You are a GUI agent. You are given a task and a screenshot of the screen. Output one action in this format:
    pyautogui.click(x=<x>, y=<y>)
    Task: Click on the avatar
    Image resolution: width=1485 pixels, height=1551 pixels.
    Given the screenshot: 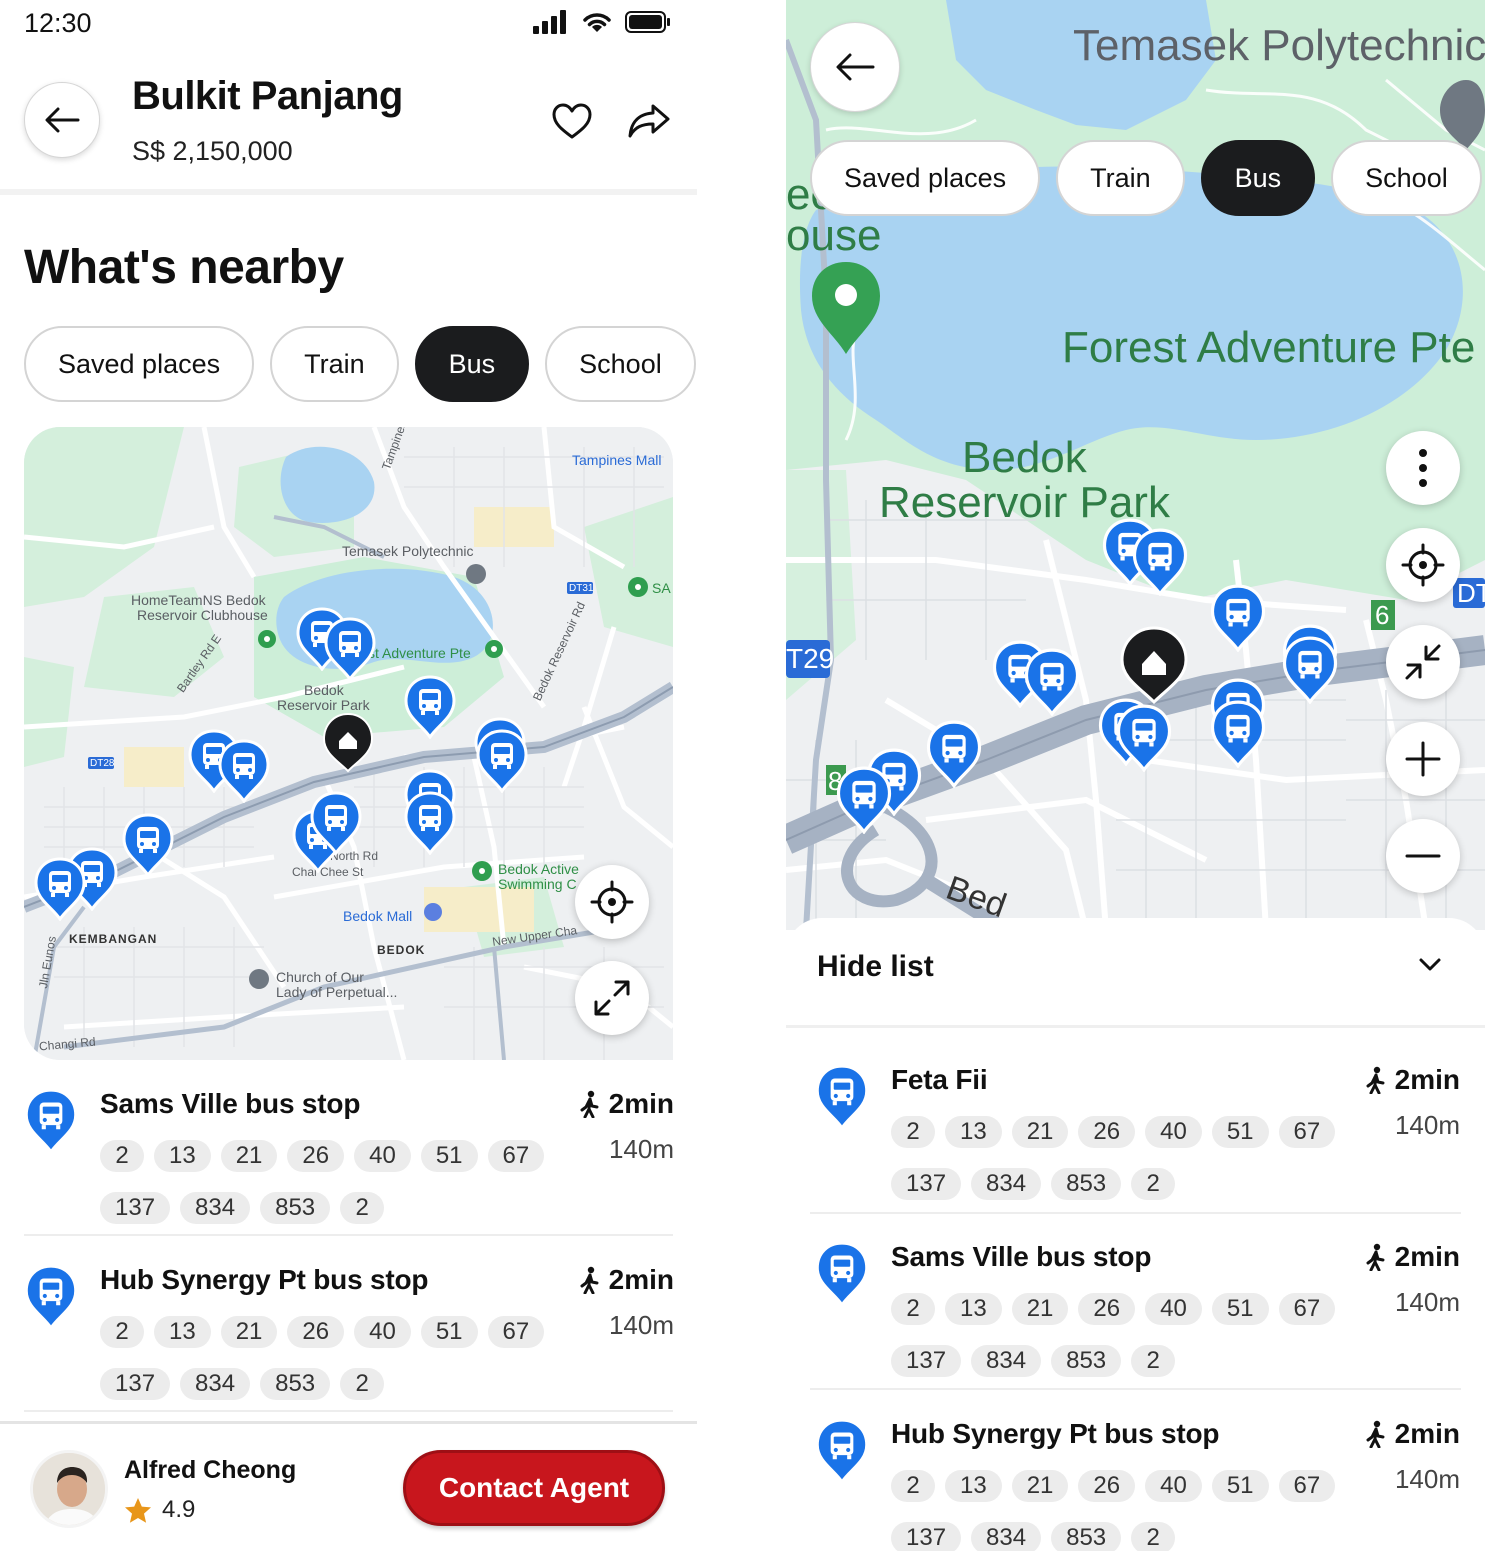 What is the action you would take?
    pyautogui.click(x=69, y=1489)
    